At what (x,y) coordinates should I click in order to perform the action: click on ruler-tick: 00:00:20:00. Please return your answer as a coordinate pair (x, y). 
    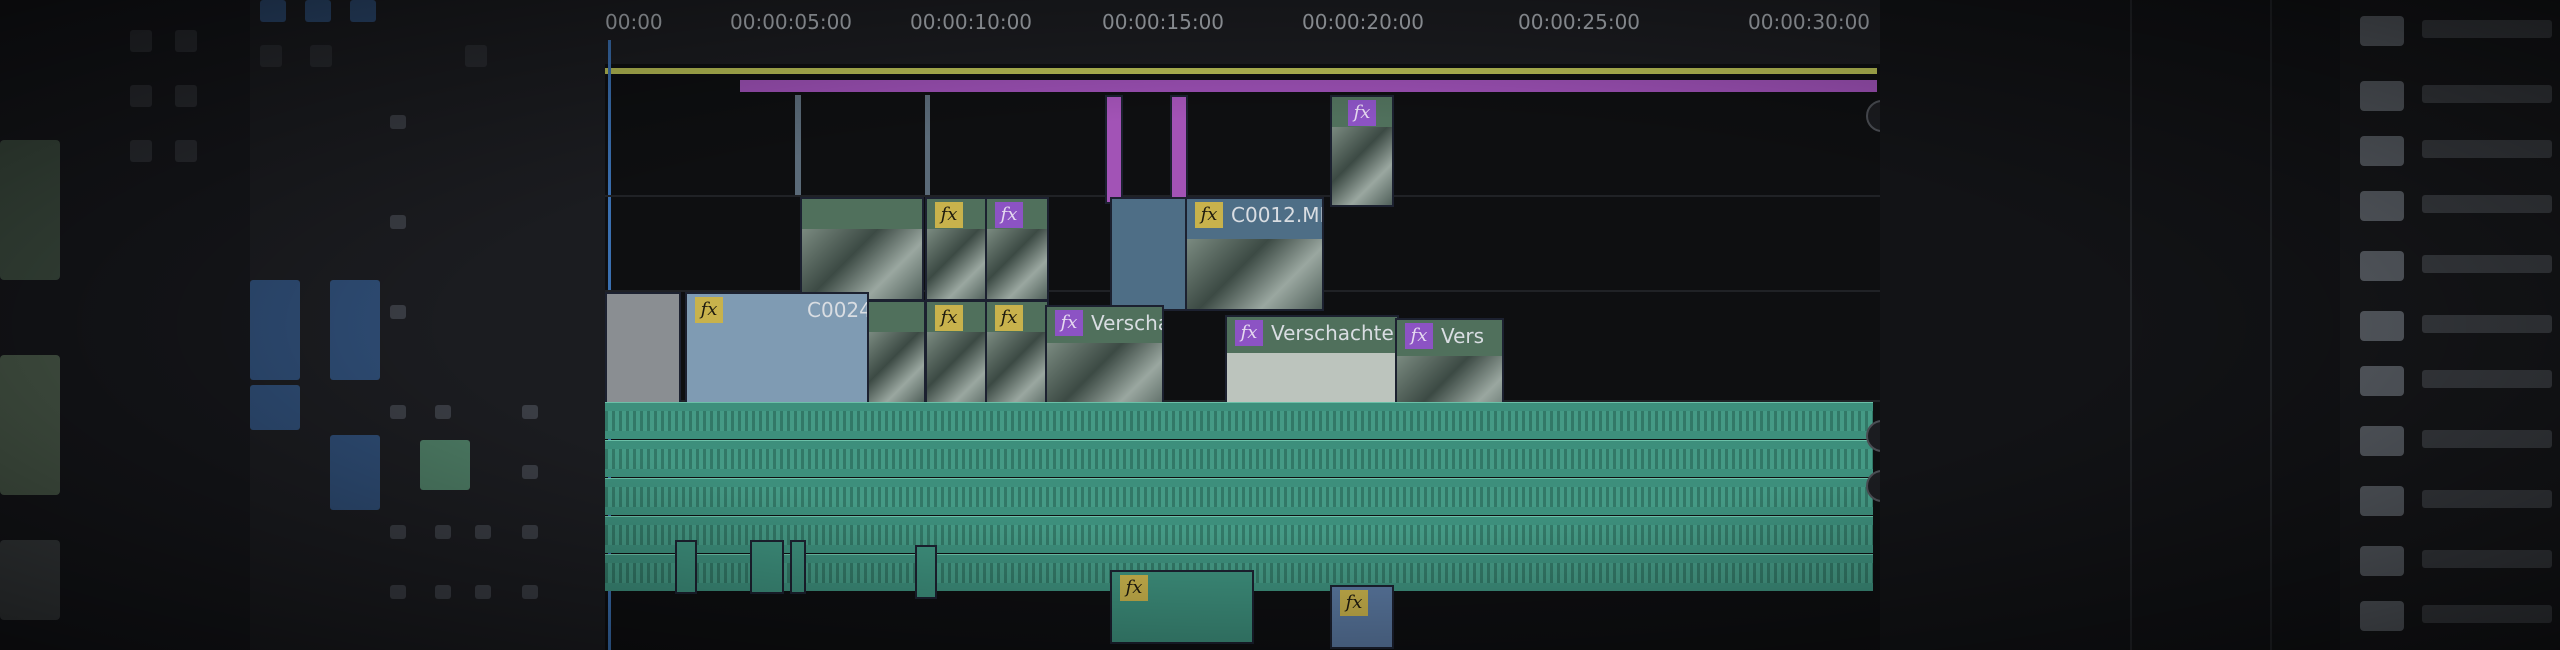
    Looking at the image, I should click on (1363, 22).